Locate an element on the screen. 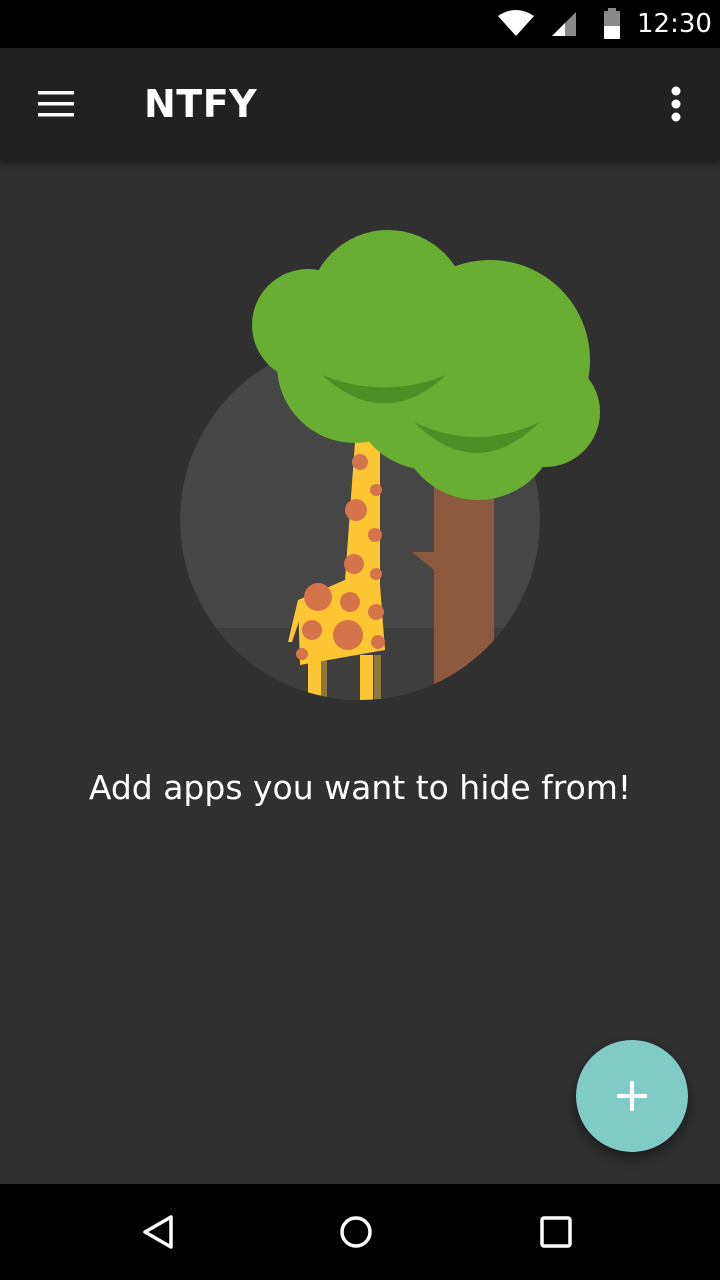 This screenshot has height=1280, width=720. status-clock: 12:30 is located at coordinates (674, 24).